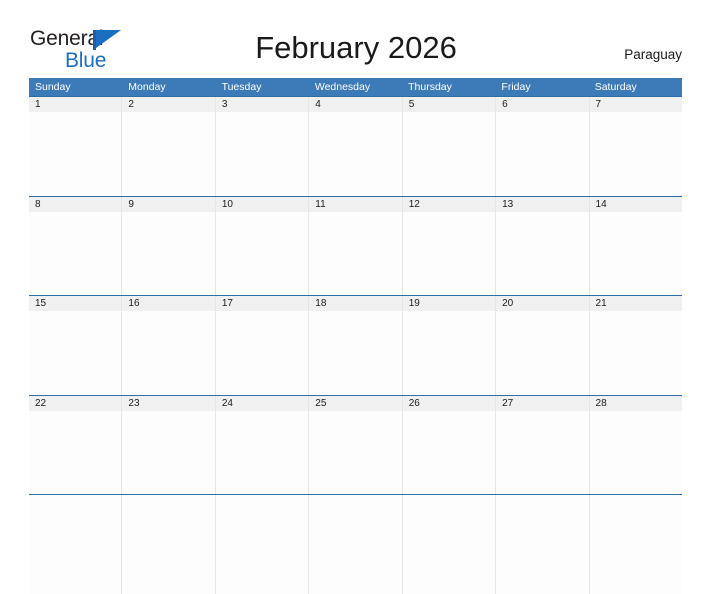  I want to click on day-cell: 17, so click(261, 345).